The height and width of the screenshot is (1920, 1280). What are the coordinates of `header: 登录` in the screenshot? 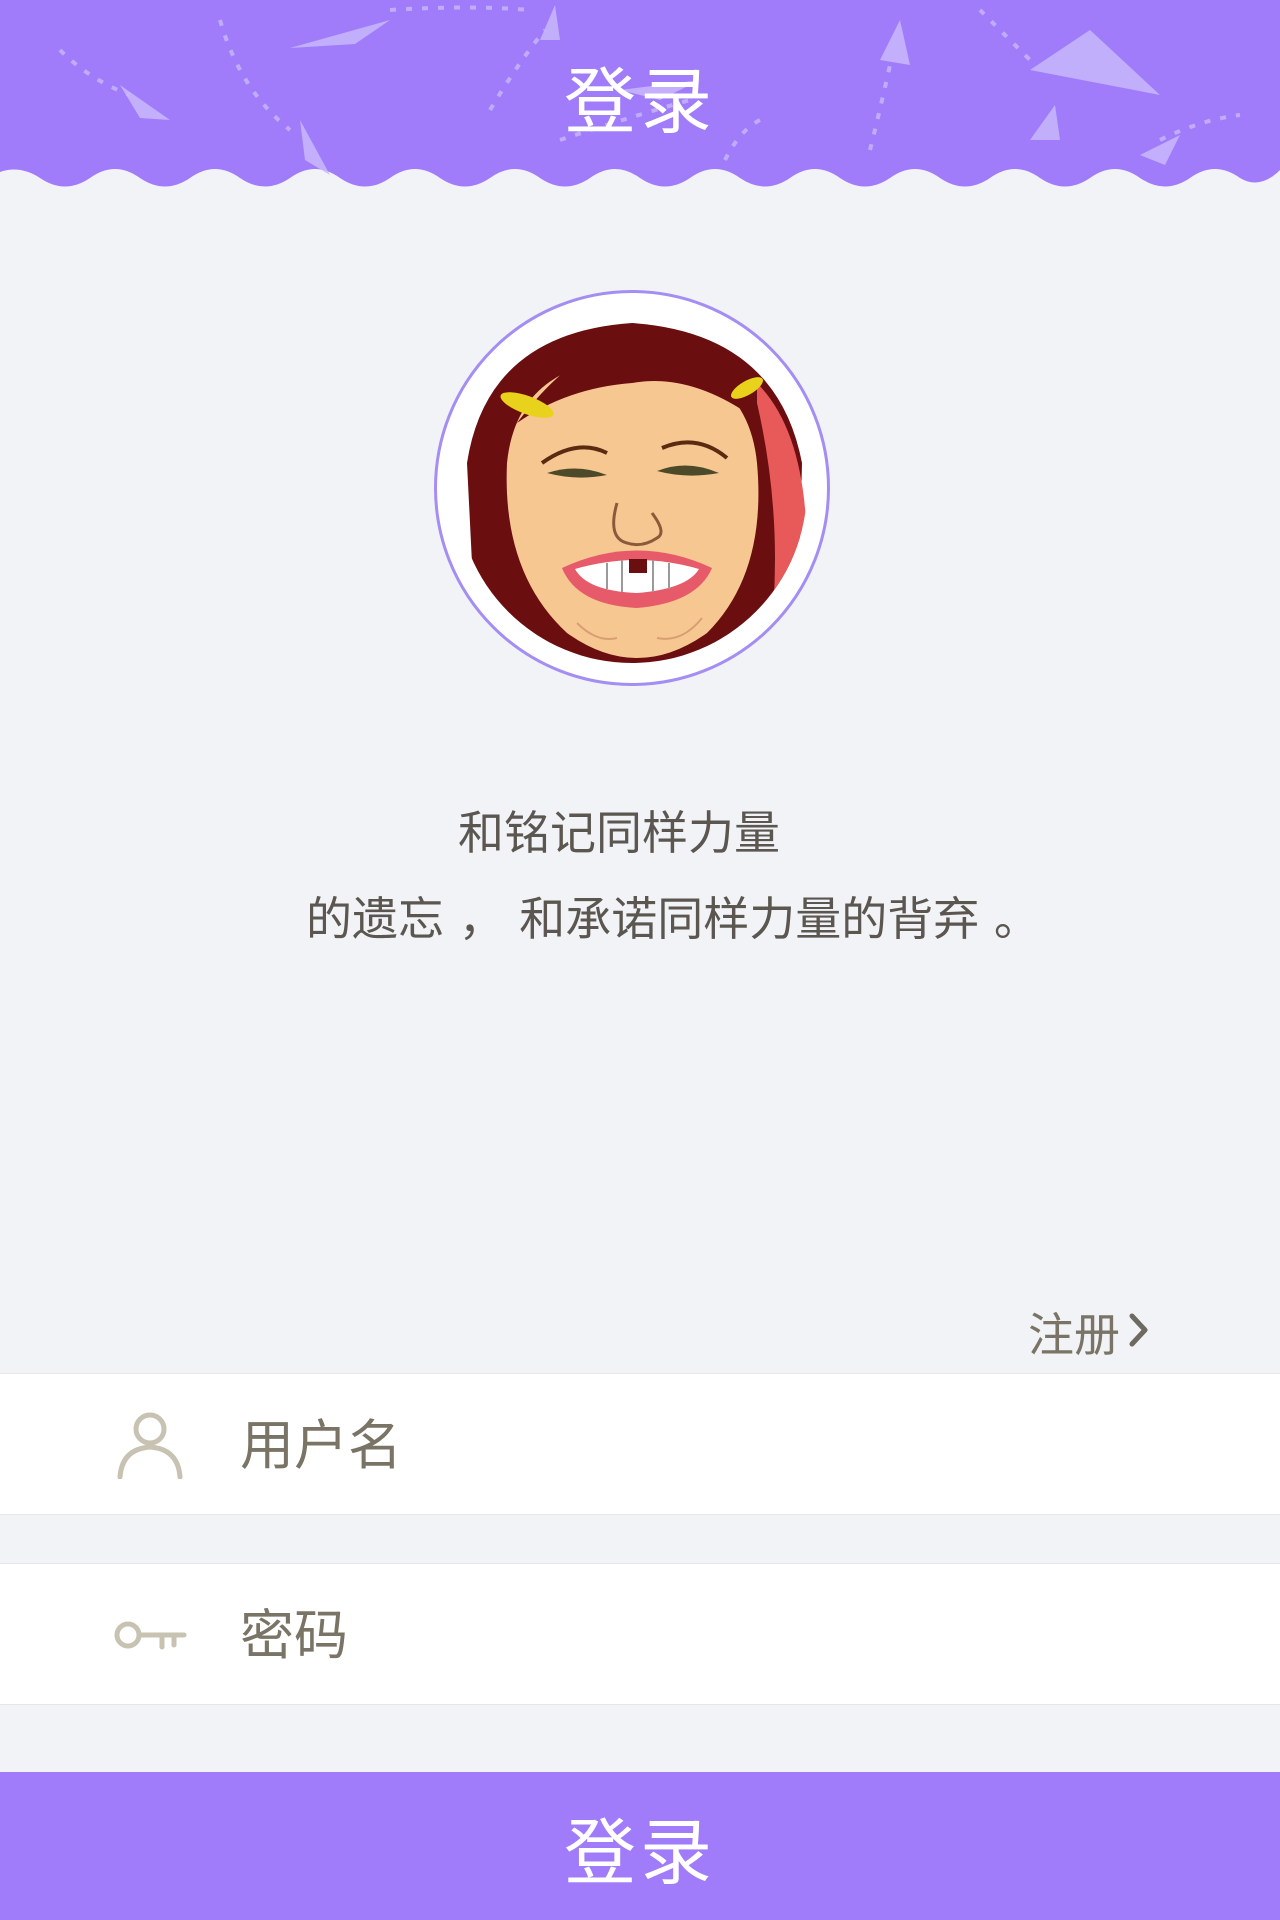 It's located at (640, 100).